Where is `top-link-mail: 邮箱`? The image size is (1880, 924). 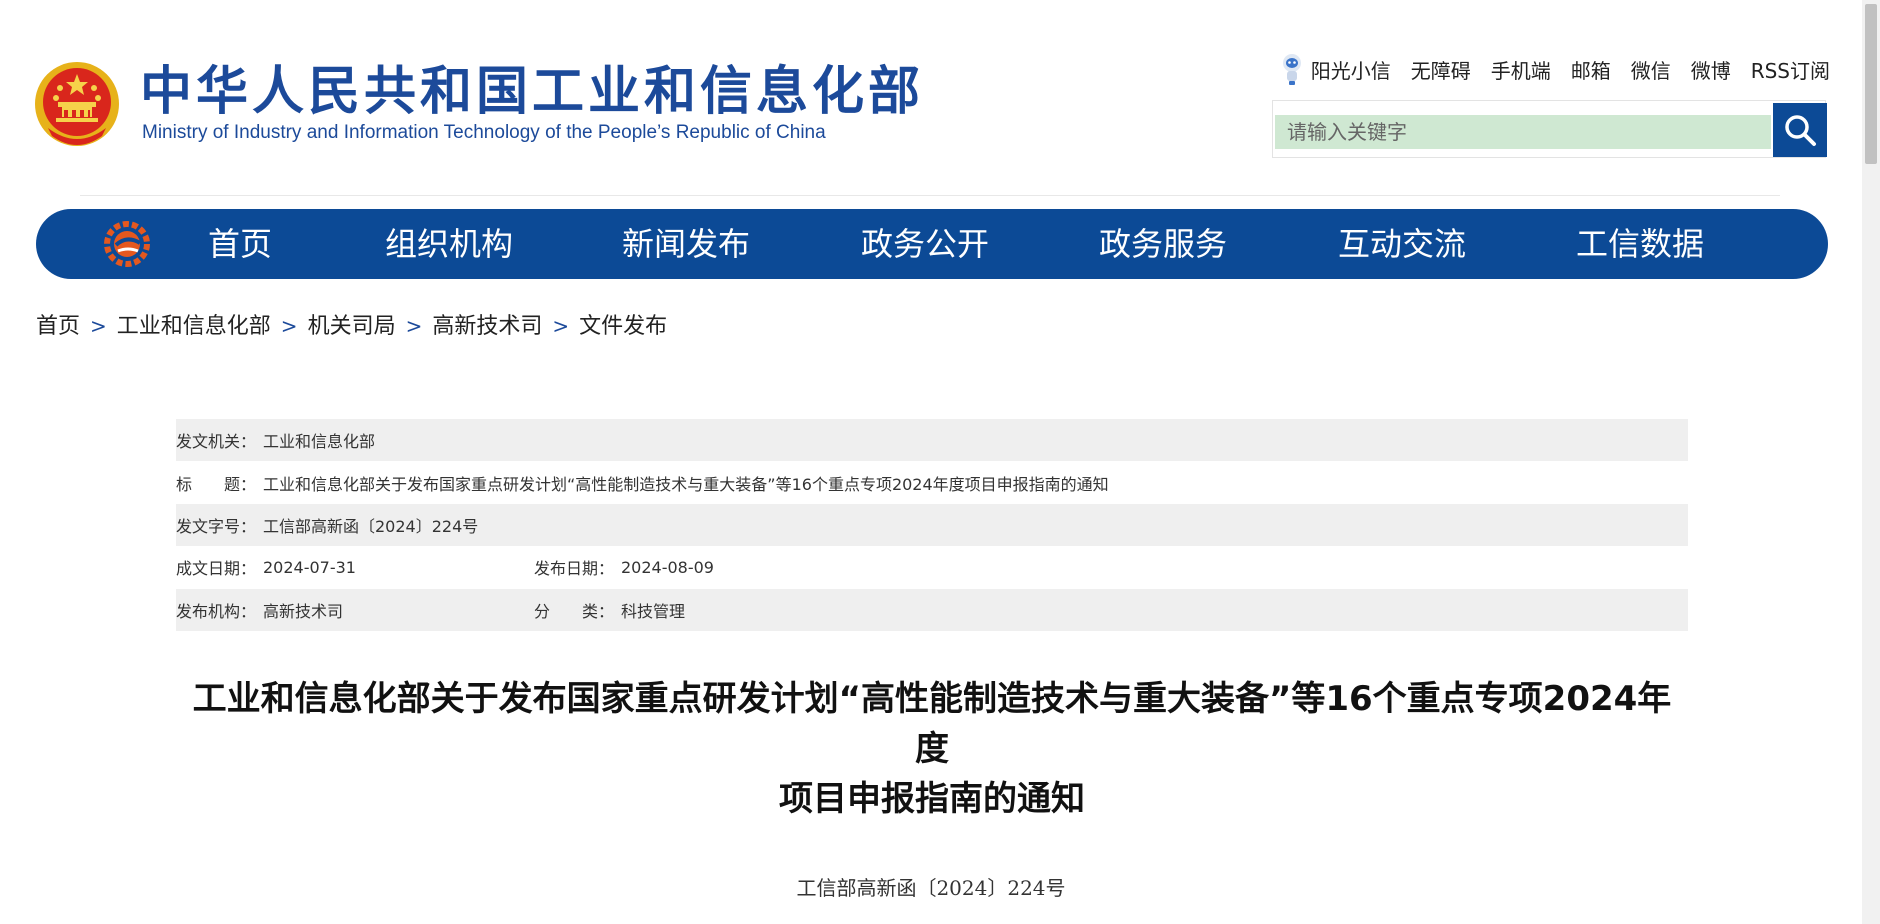
top-link-mail: 邮箱 is located at coordinates (1591, 69).